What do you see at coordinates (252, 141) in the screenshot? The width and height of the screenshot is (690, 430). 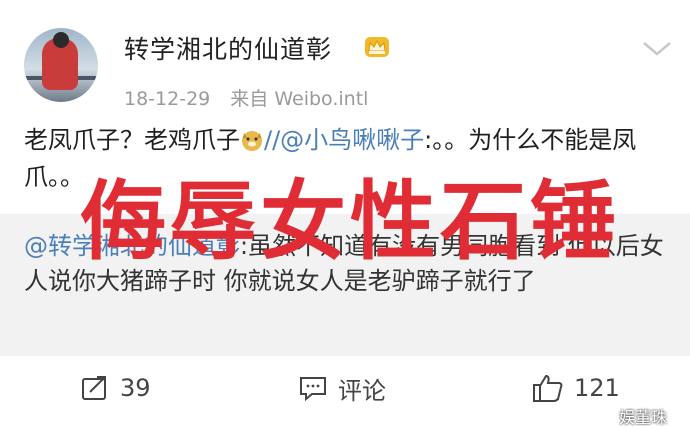 I see `doge-emoji-icon` at bounding box center [252, 141].